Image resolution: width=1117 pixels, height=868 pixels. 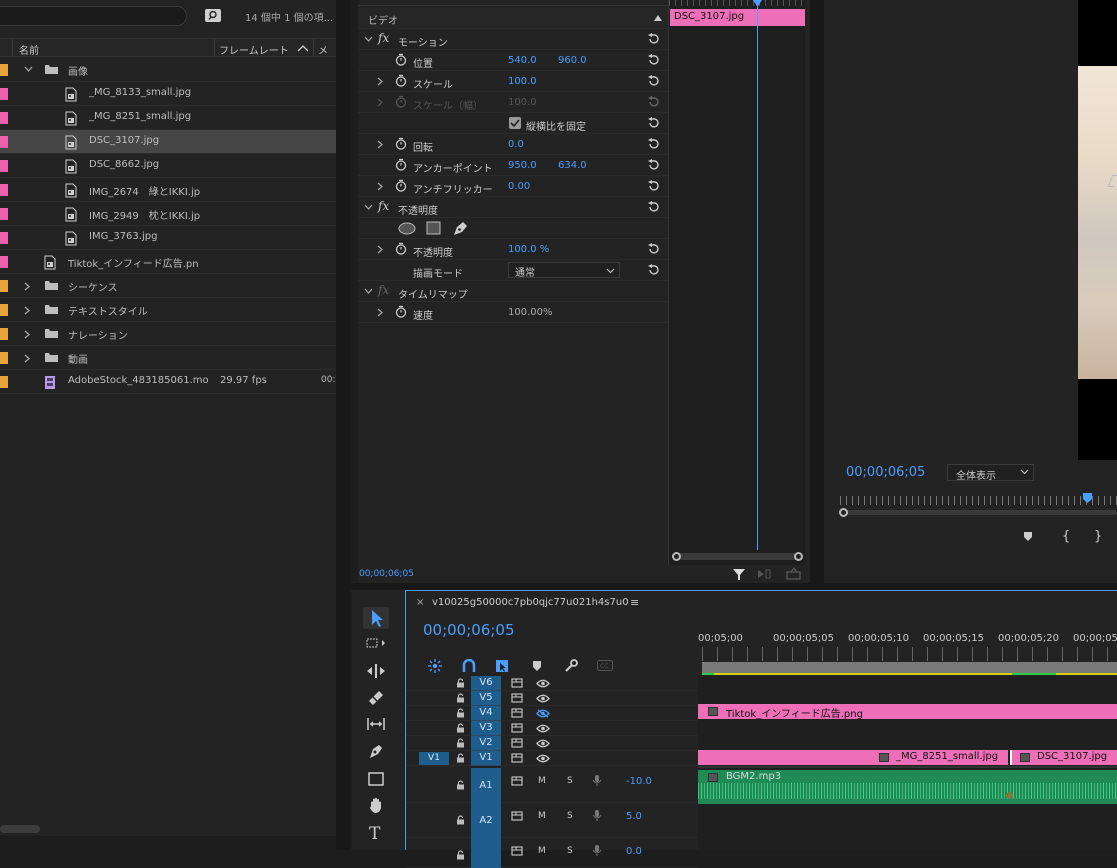 I want to click on project-item-row: IMG_3763.jpg, so click(x=168, y=238).